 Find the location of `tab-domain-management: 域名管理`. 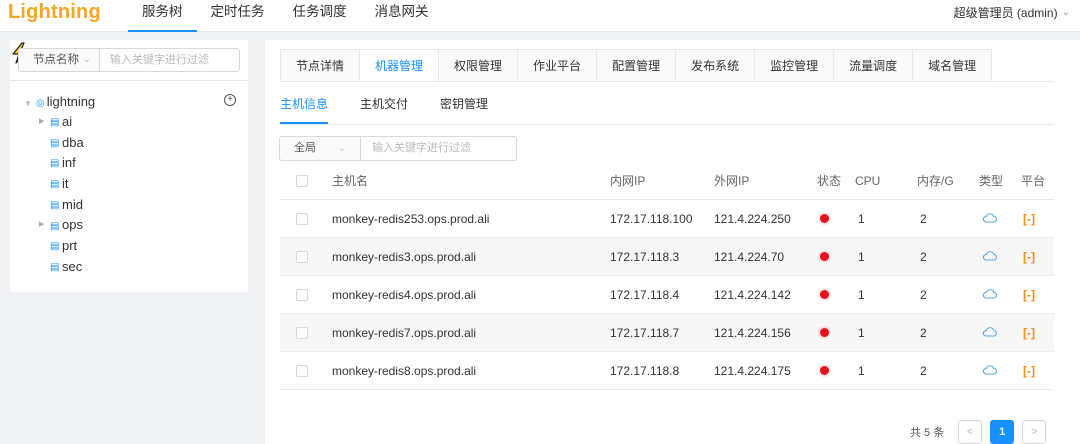

tab-domain-management: 域名管理 is located at coordinates (953, 65).